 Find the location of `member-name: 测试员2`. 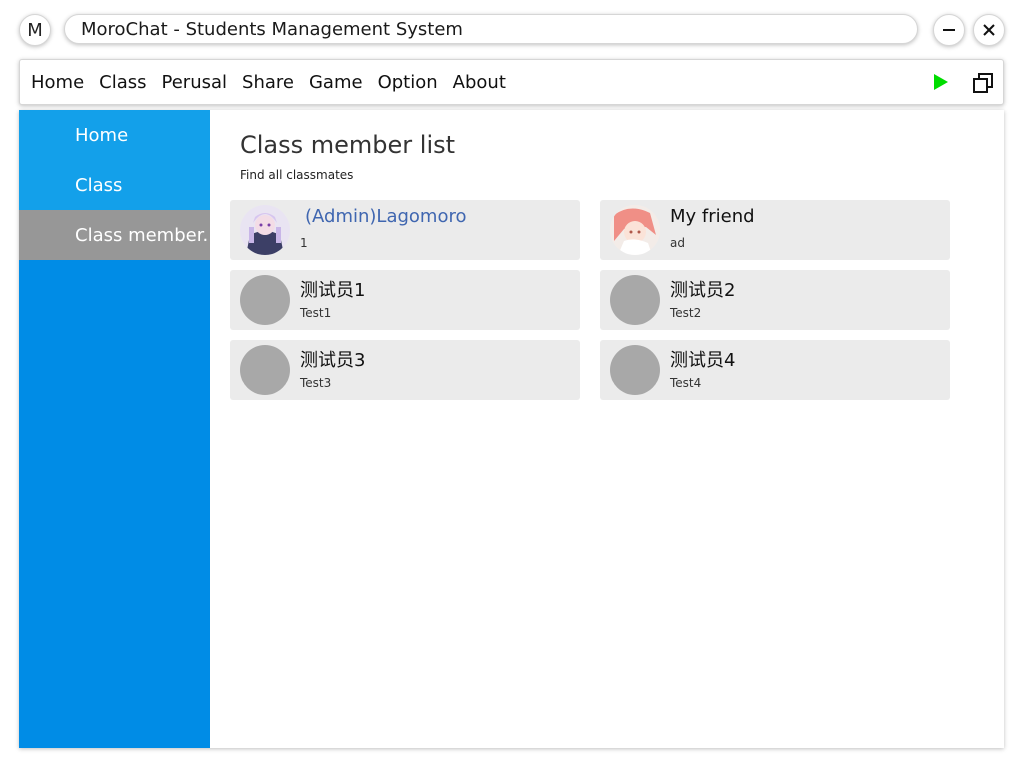

member-name: 测试员2 is located at coordinates (703, 290).